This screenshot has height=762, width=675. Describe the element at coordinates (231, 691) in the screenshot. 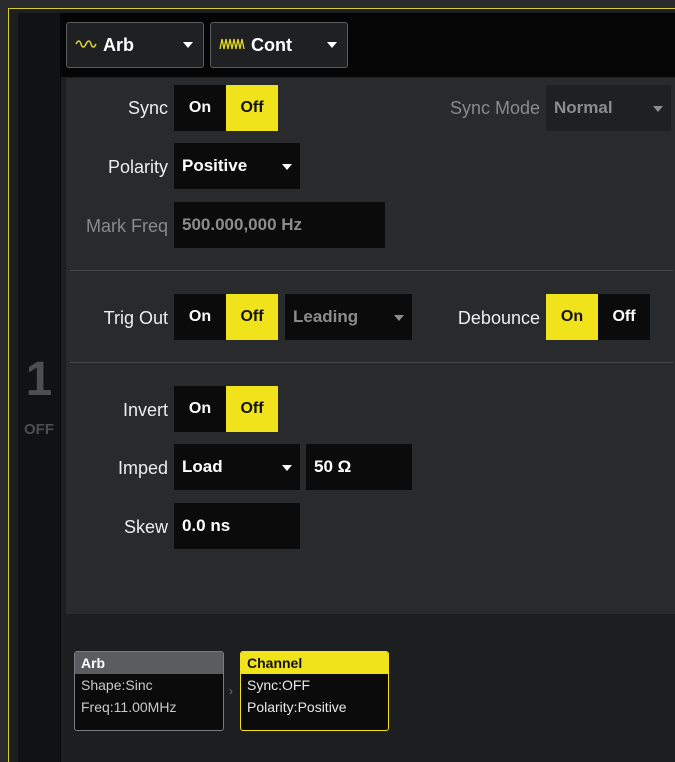

I see `chevron-right-icon: ›` at that location.